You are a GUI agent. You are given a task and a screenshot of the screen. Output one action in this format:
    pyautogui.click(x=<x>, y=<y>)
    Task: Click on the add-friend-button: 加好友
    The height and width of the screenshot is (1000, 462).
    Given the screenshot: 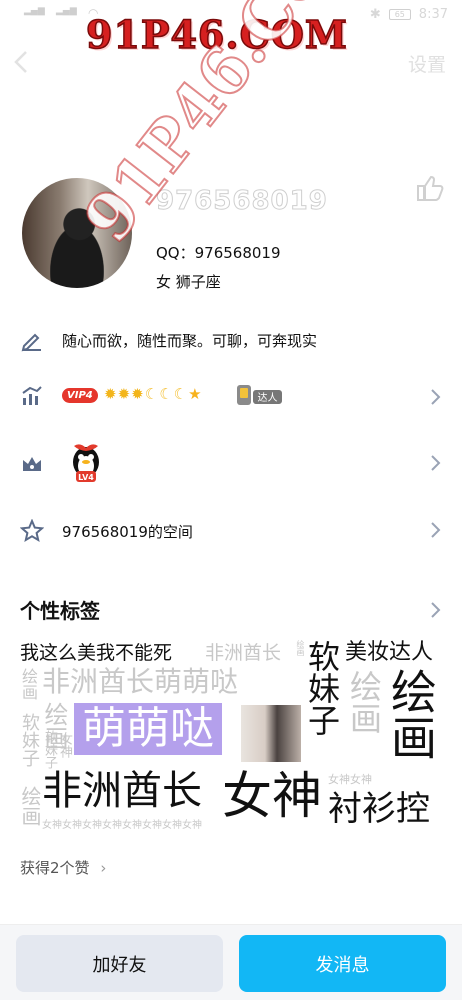 What is the action you would take?
    pyautogui.click(x=119, y=963)
    